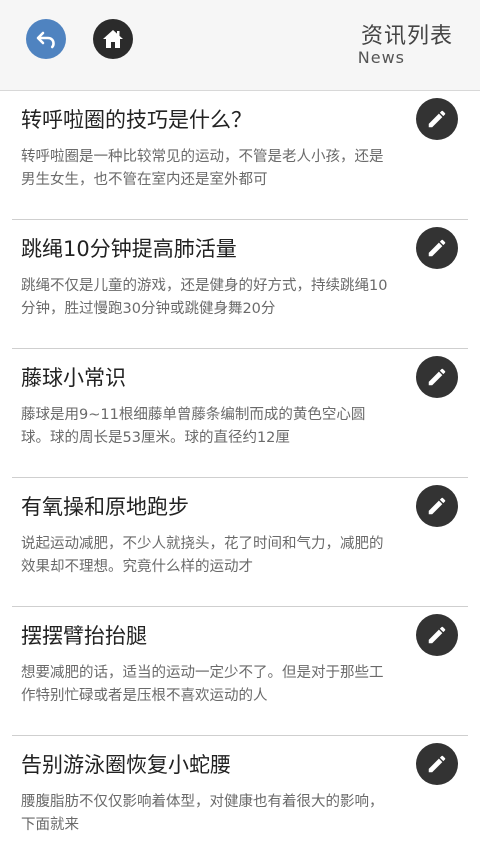 The width and height of the screenshot is (480, 865). I want to click on home-icon, so click(113, 39).